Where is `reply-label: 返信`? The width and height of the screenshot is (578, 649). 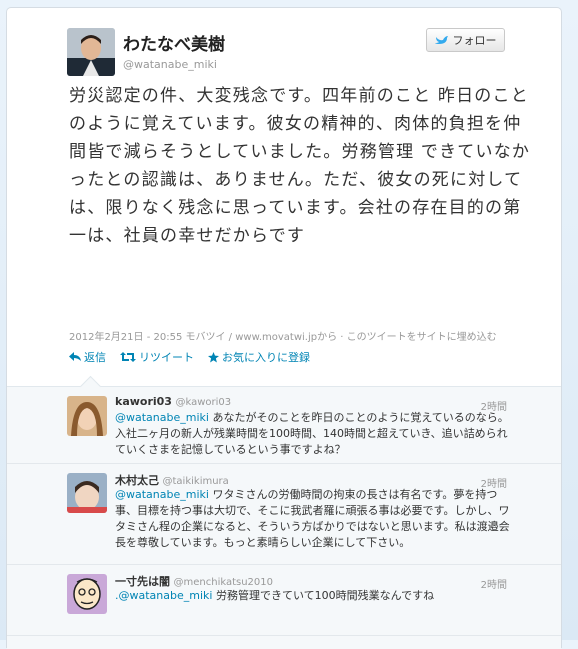 reply-label: 返信 is located at coordinates (95, 357).